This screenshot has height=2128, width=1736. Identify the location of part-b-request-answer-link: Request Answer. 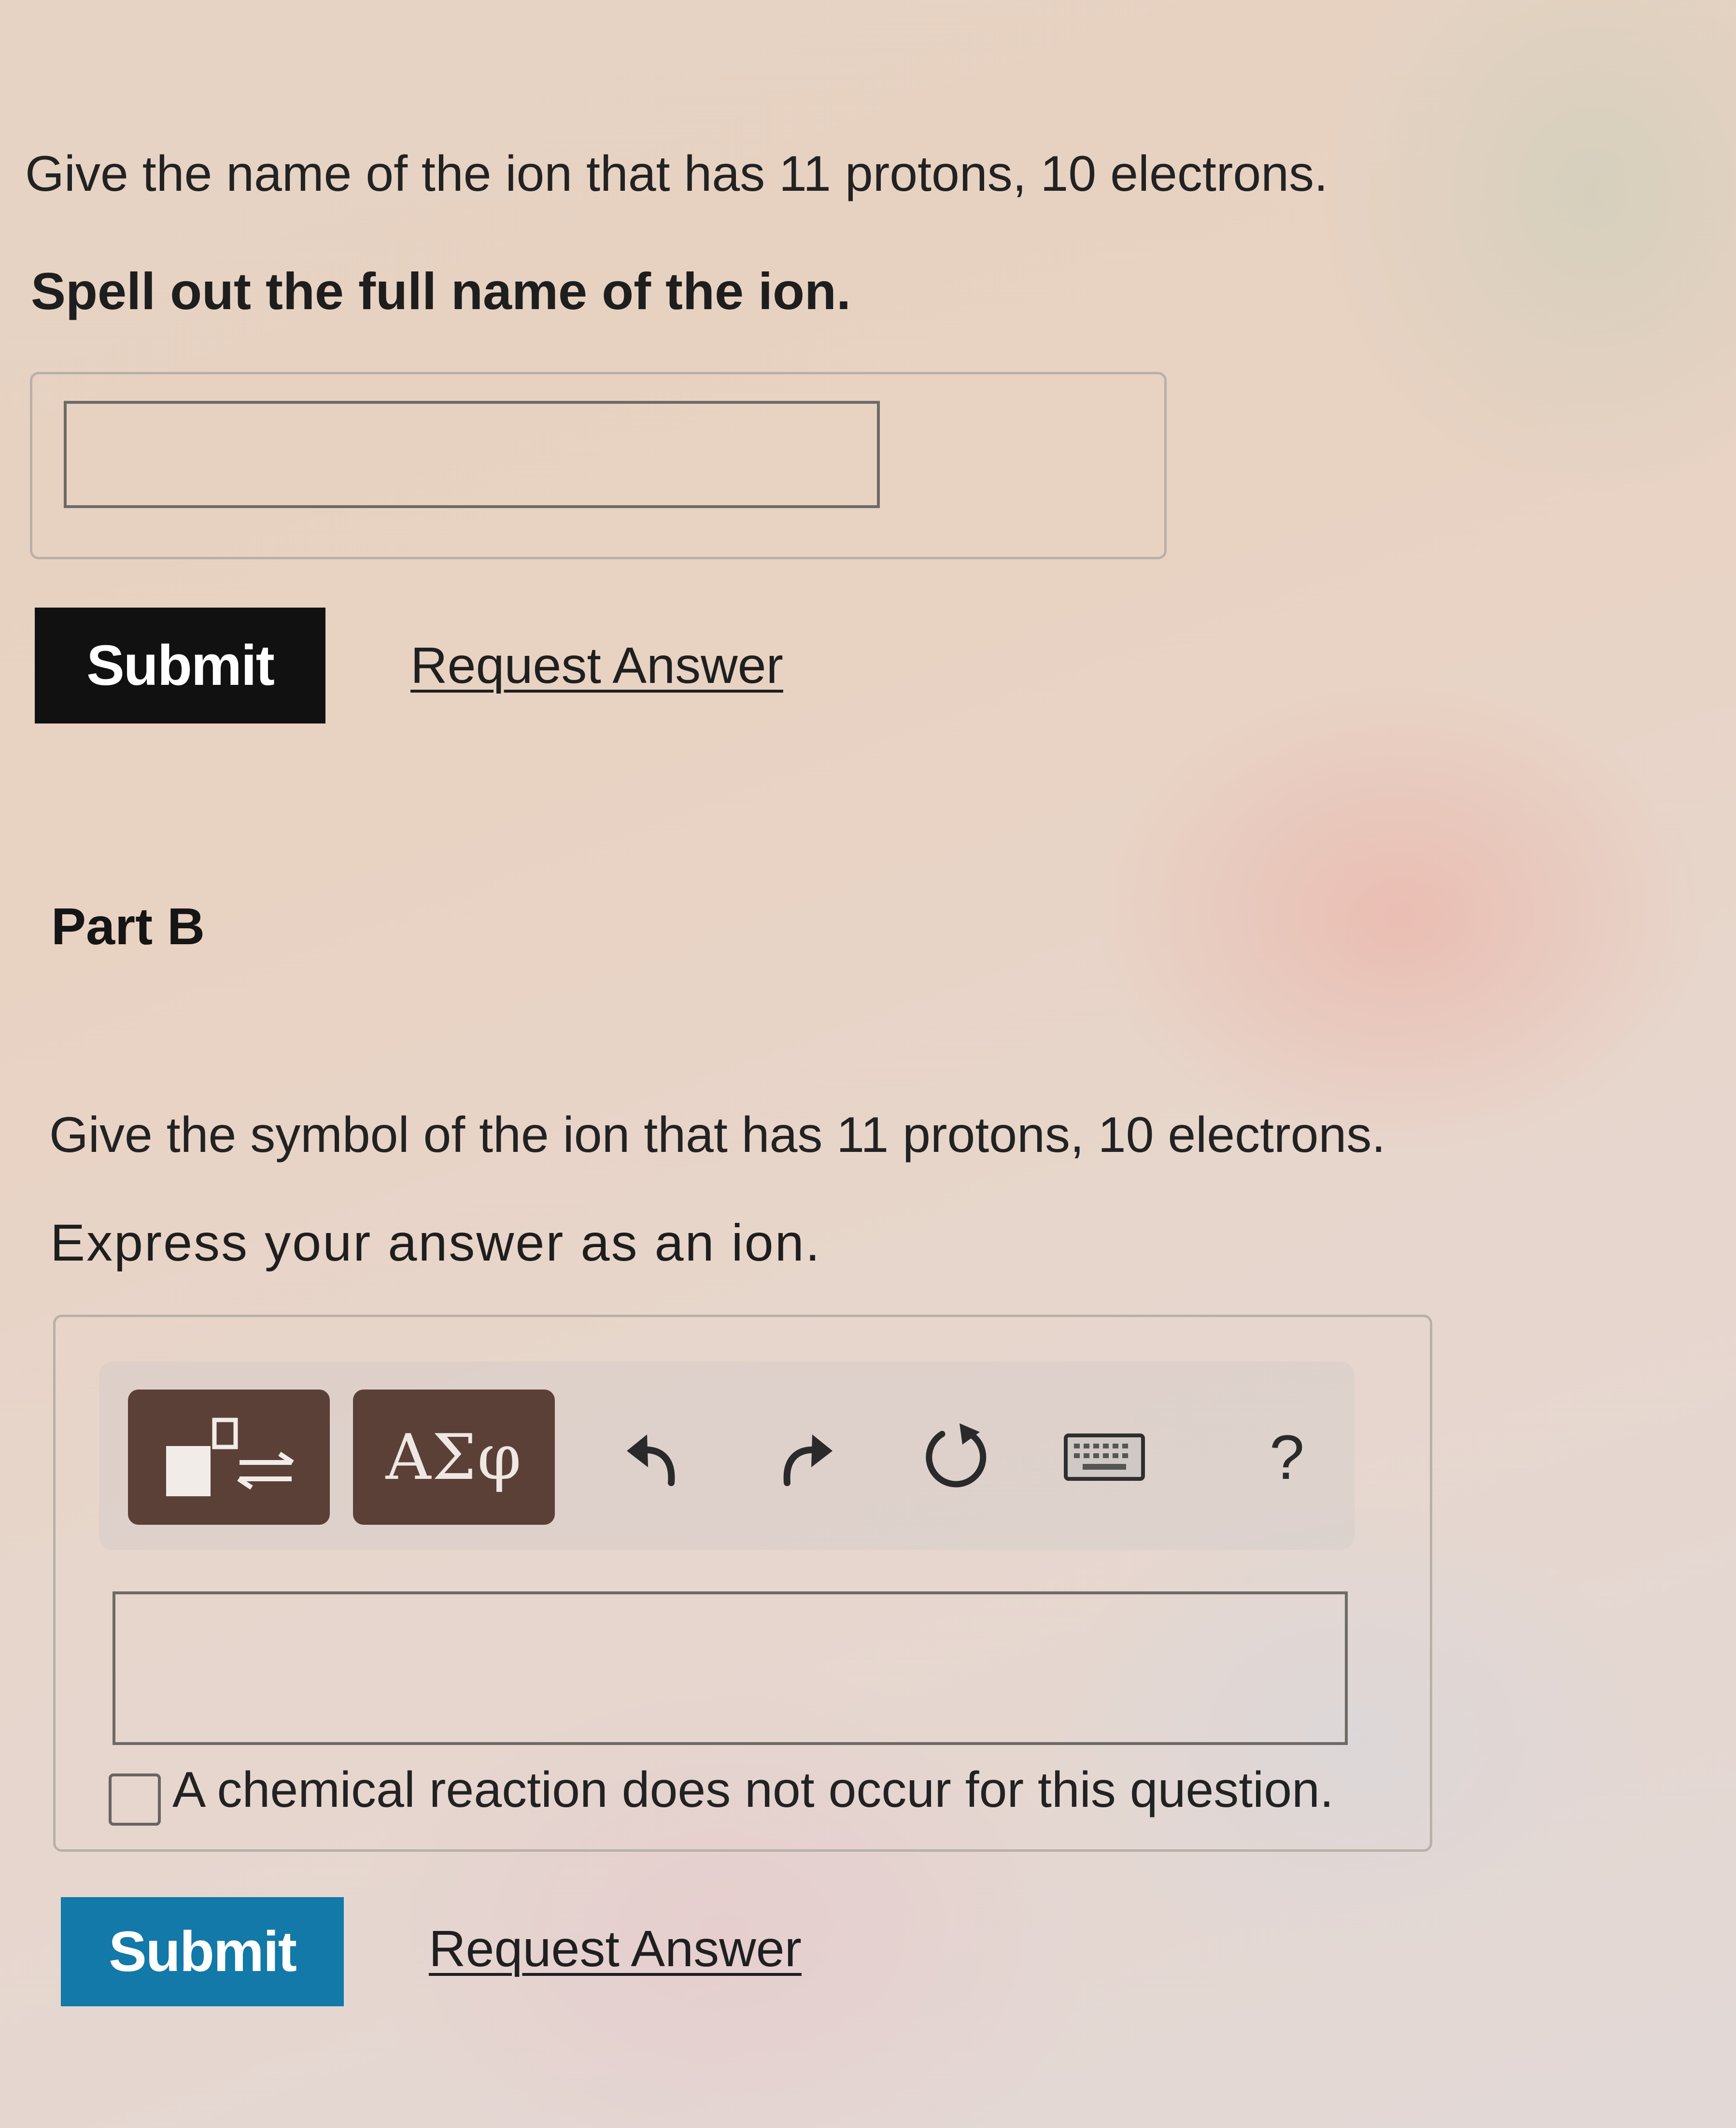
(615, 1949).